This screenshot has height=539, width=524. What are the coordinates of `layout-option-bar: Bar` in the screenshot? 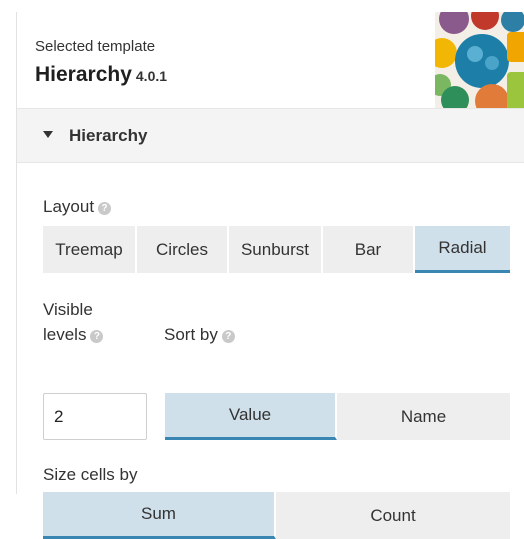 It's located at (369, 249).